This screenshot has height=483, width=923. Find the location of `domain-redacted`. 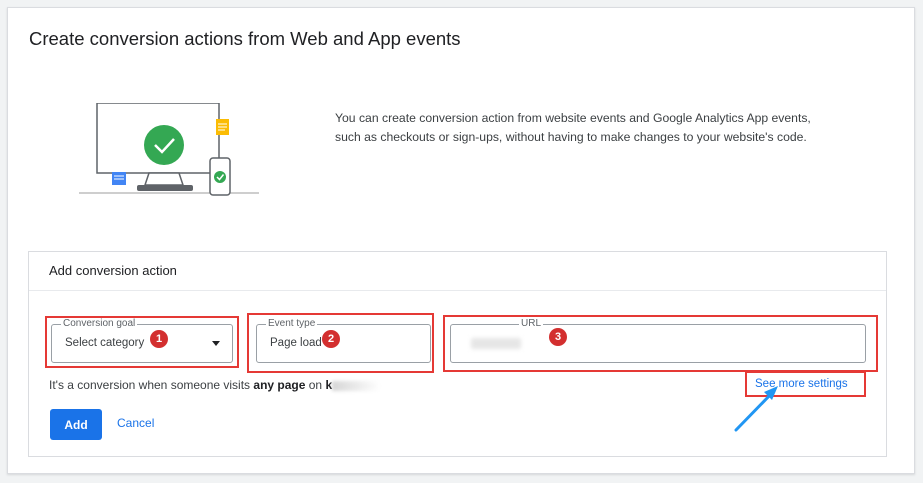

domain-redacted is located at coordinates (356, 385).